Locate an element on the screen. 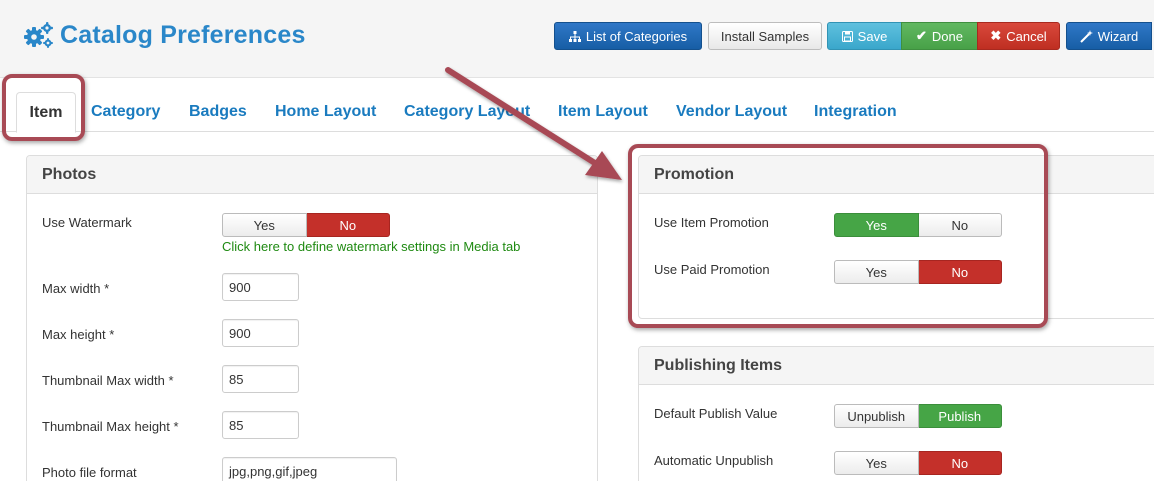 This screenshot has height=481, width=1154. use-item-promotion-toggle: Yes No is located at coordinates (918, 225).